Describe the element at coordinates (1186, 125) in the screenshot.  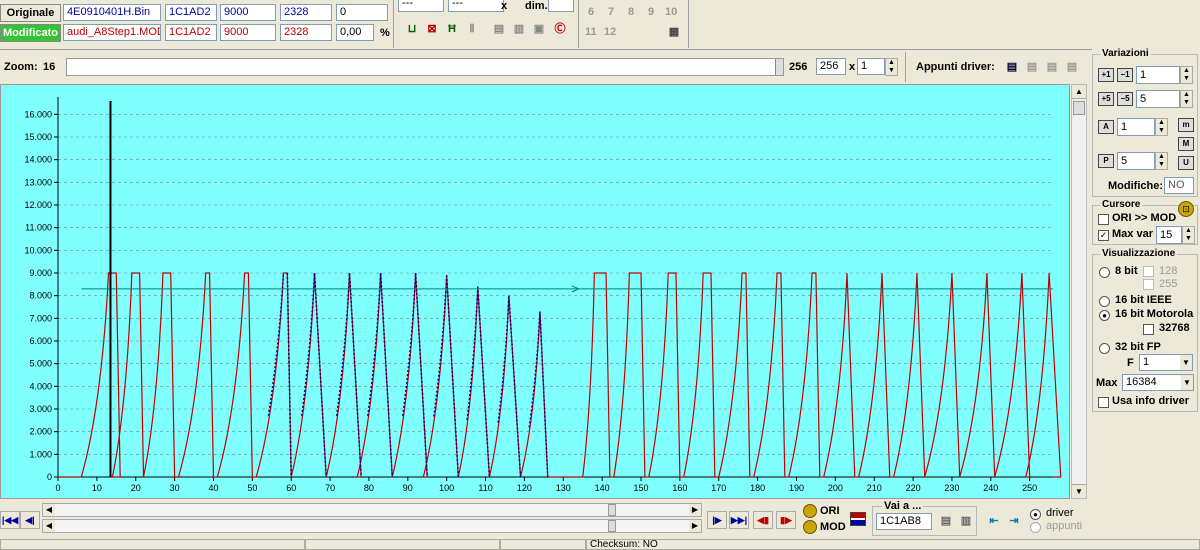
I see `m-lower-icon: m` at that location.